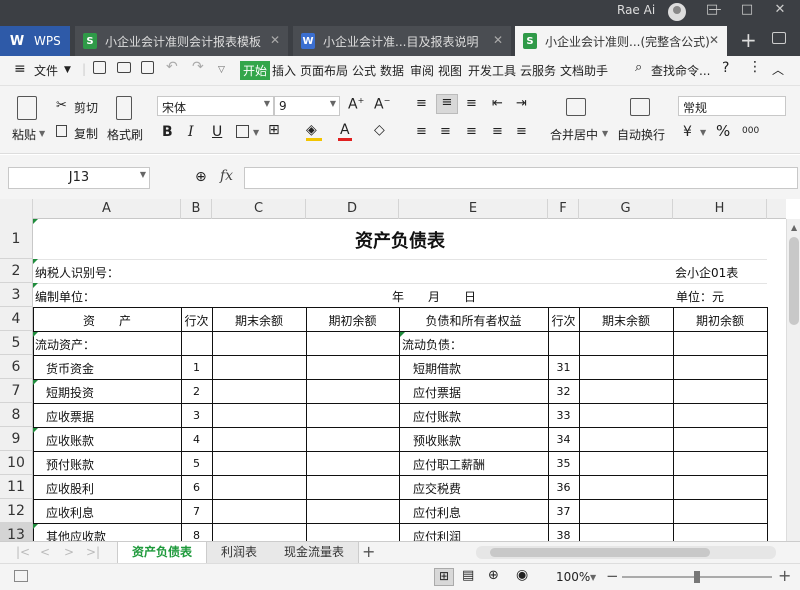  Describe the element at coordinates (124, 108) in the screenshot. I see `format-painter-icon` at that location.